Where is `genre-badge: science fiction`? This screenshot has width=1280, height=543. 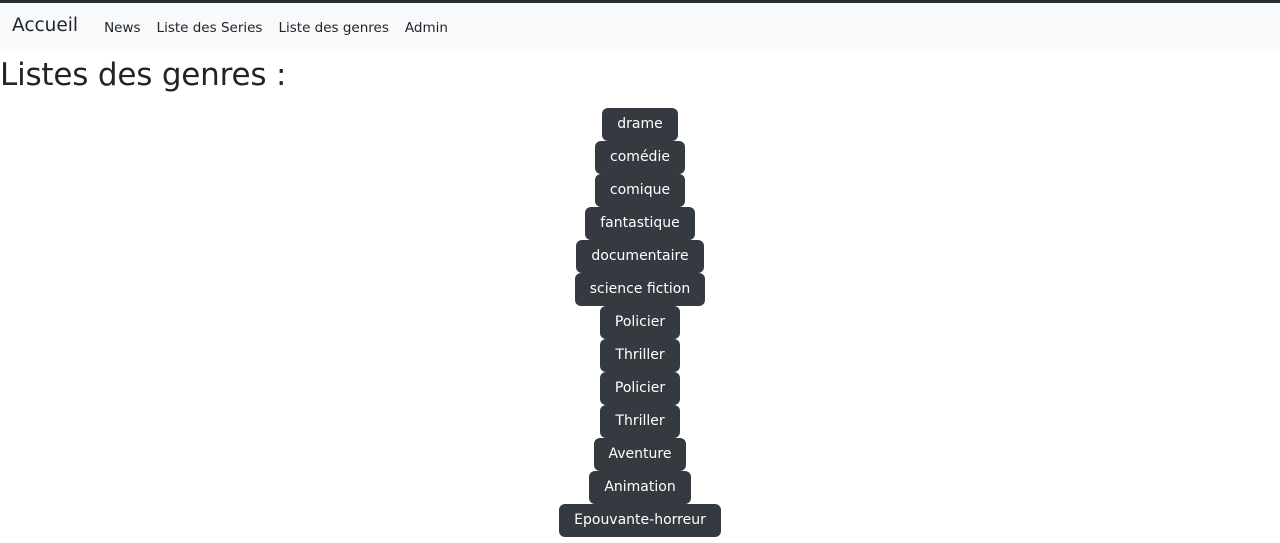 genre-badge: science fiction is located at coordinates (640, 290).